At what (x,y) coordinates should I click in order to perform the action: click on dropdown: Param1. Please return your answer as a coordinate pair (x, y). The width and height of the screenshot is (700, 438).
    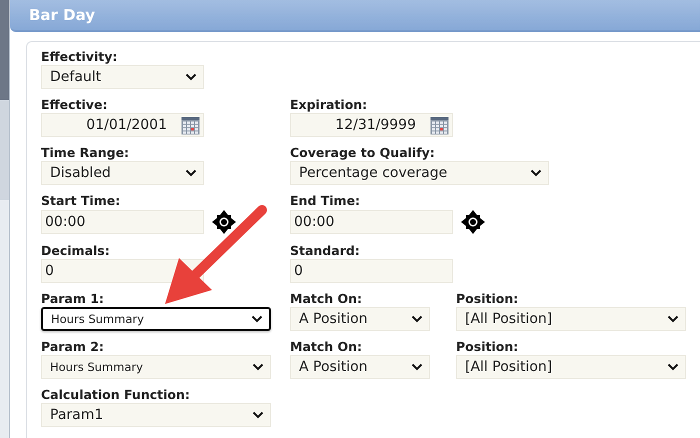
    Looking at the image, I should click on (156, 415).